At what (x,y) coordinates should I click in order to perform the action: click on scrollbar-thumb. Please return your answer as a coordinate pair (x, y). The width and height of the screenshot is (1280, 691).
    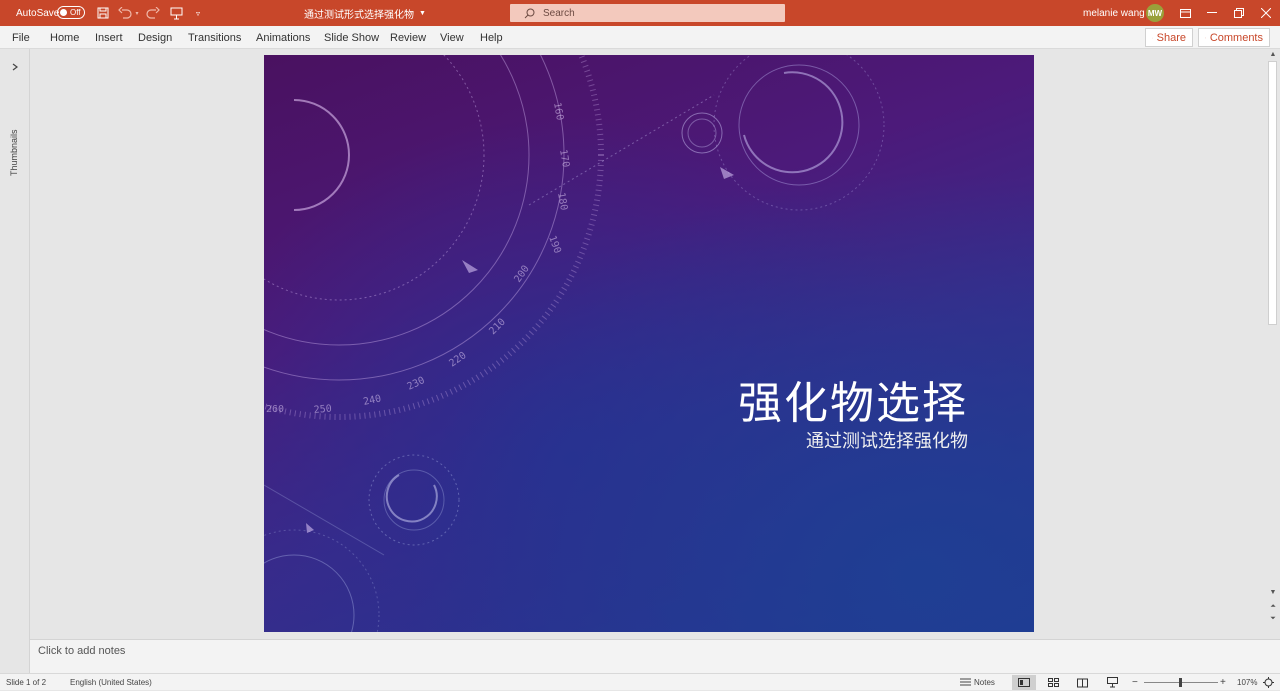
    Looking at the image, I should click on (1272, 193).